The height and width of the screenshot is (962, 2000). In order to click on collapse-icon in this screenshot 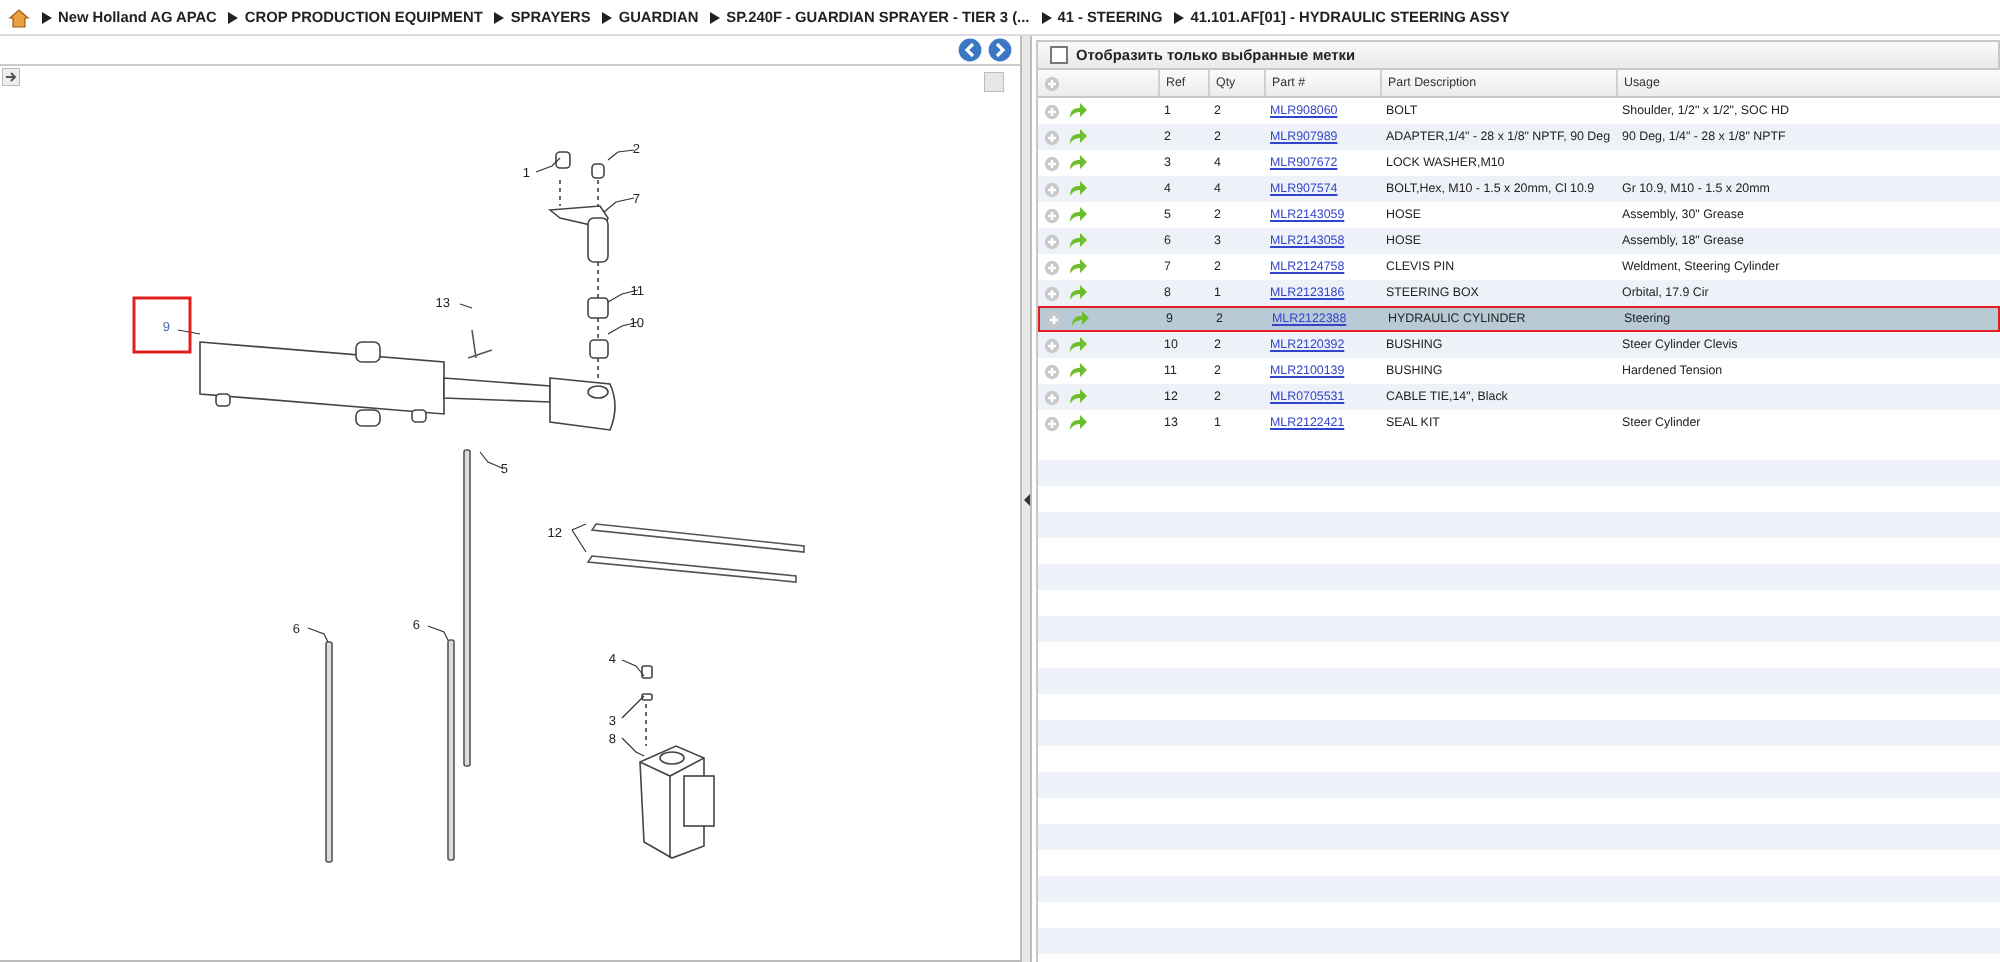, I will do `click(1026, 499)`.